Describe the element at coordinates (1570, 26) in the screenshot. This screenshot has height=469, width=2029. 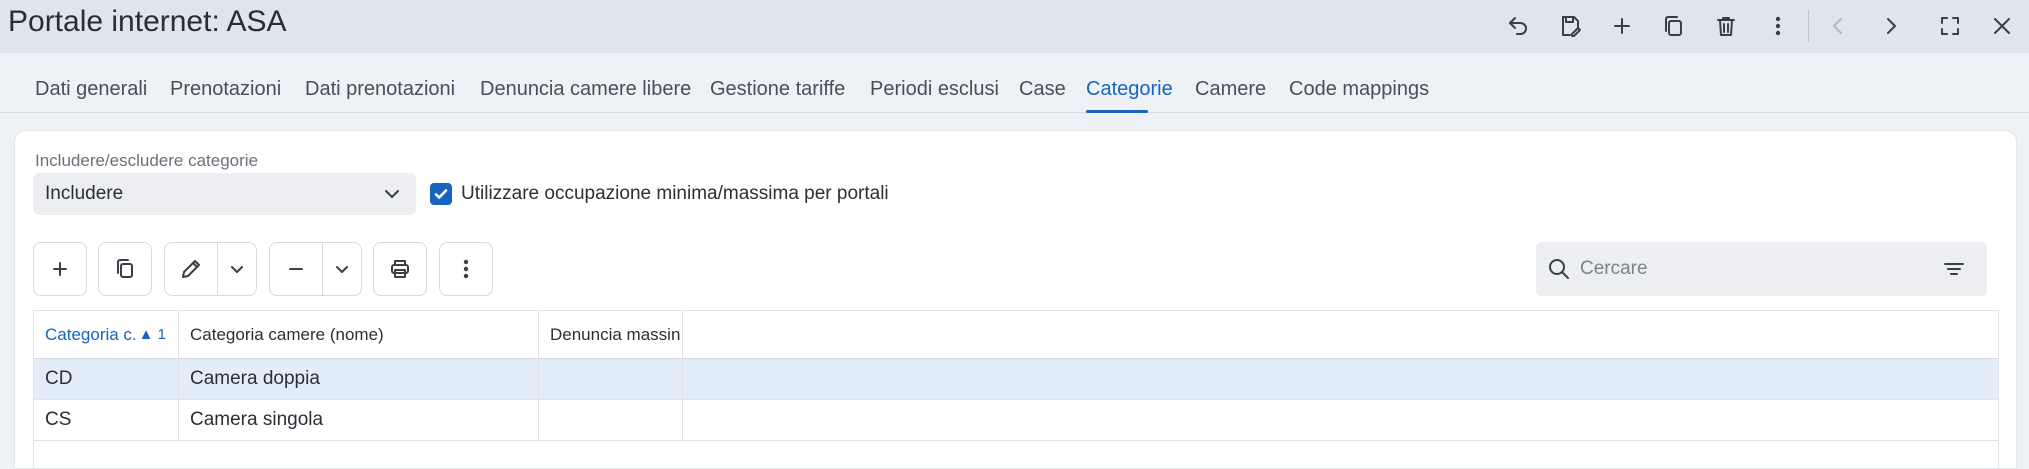
I see `save-icon` at that location.